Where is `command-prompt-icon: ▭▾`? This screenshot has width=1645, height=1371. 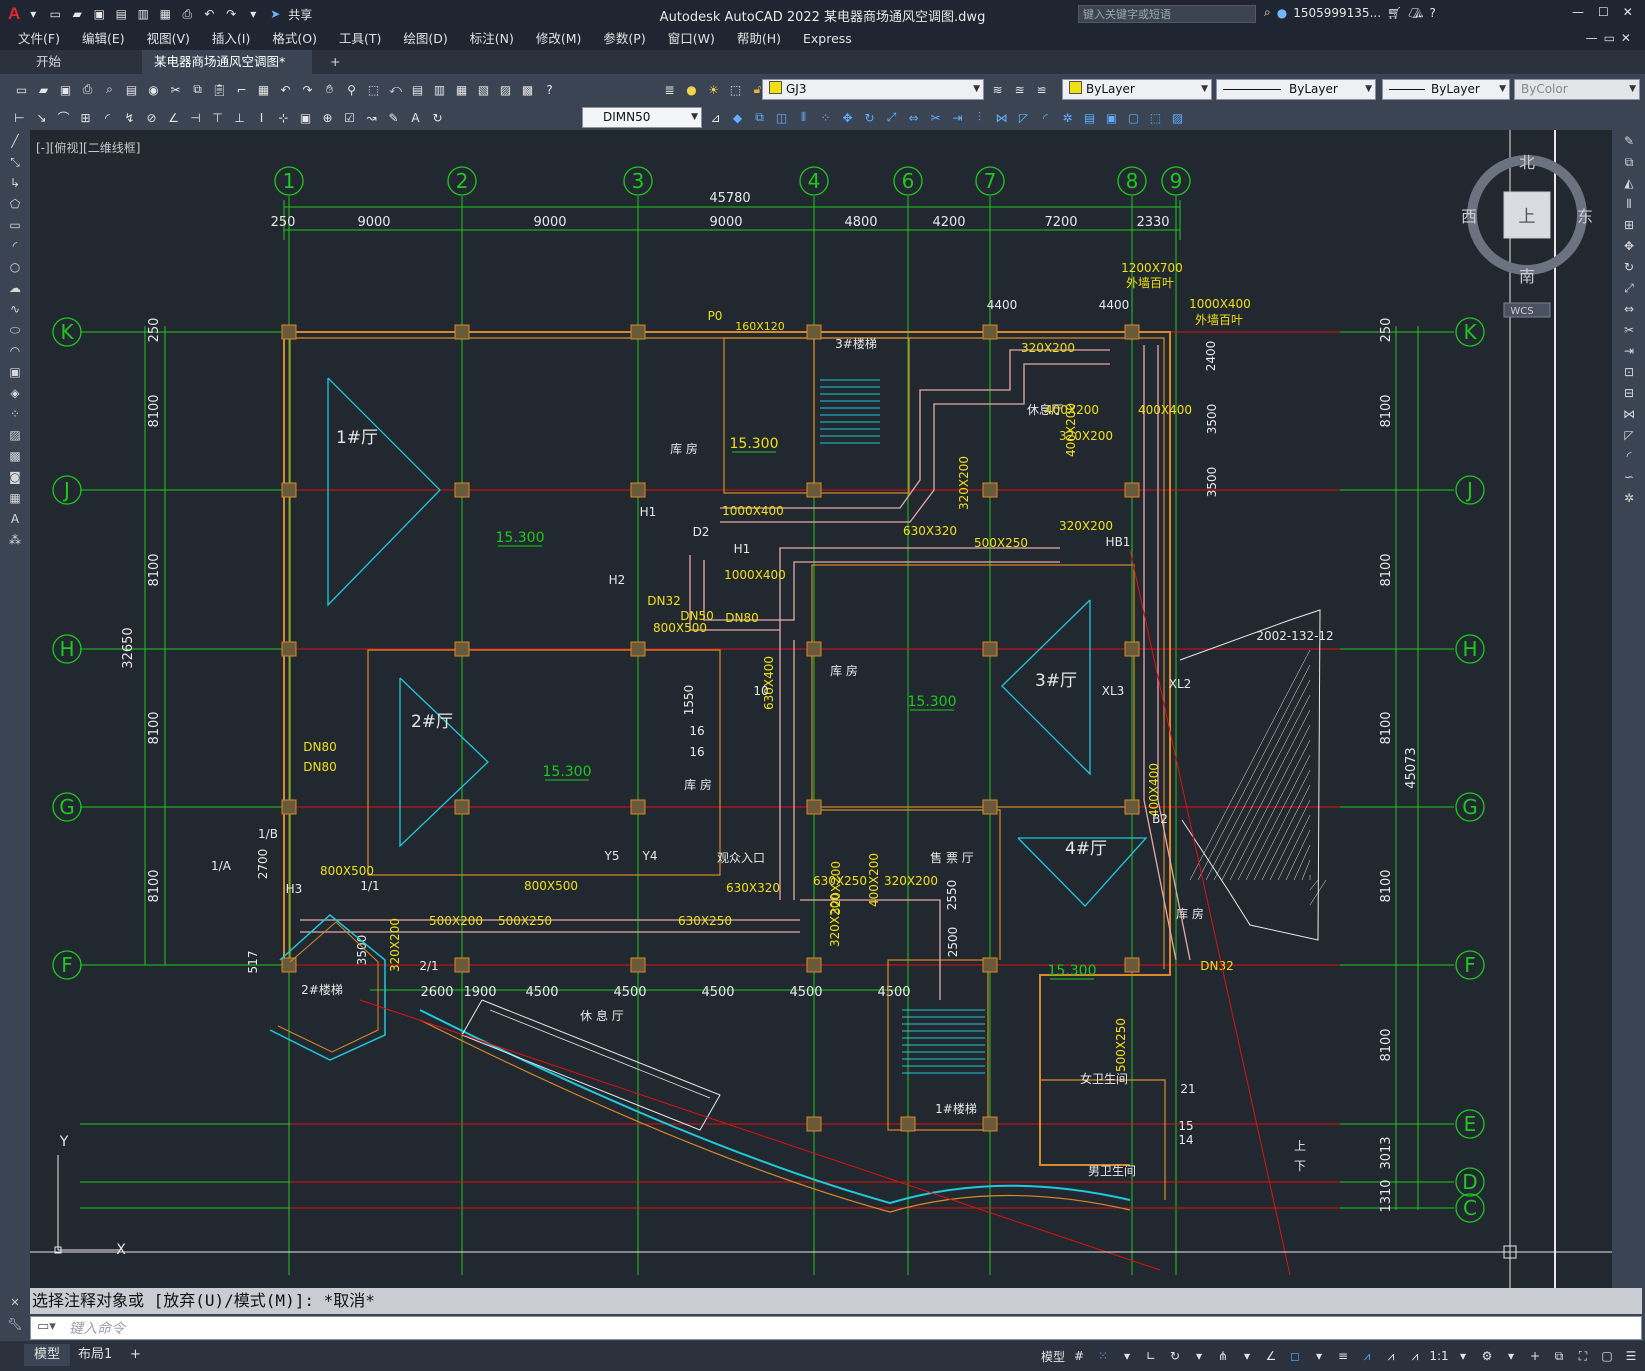
command-prompt-icon: ▭▾ is located at coordinates (46, 1326).